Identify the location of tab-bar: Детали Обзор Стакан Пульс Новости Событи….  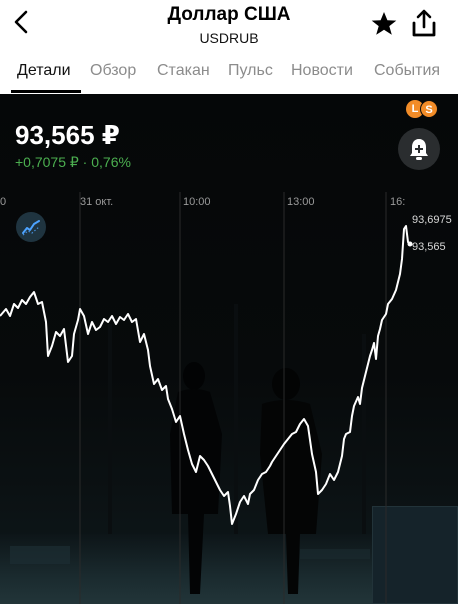
(229, 73).